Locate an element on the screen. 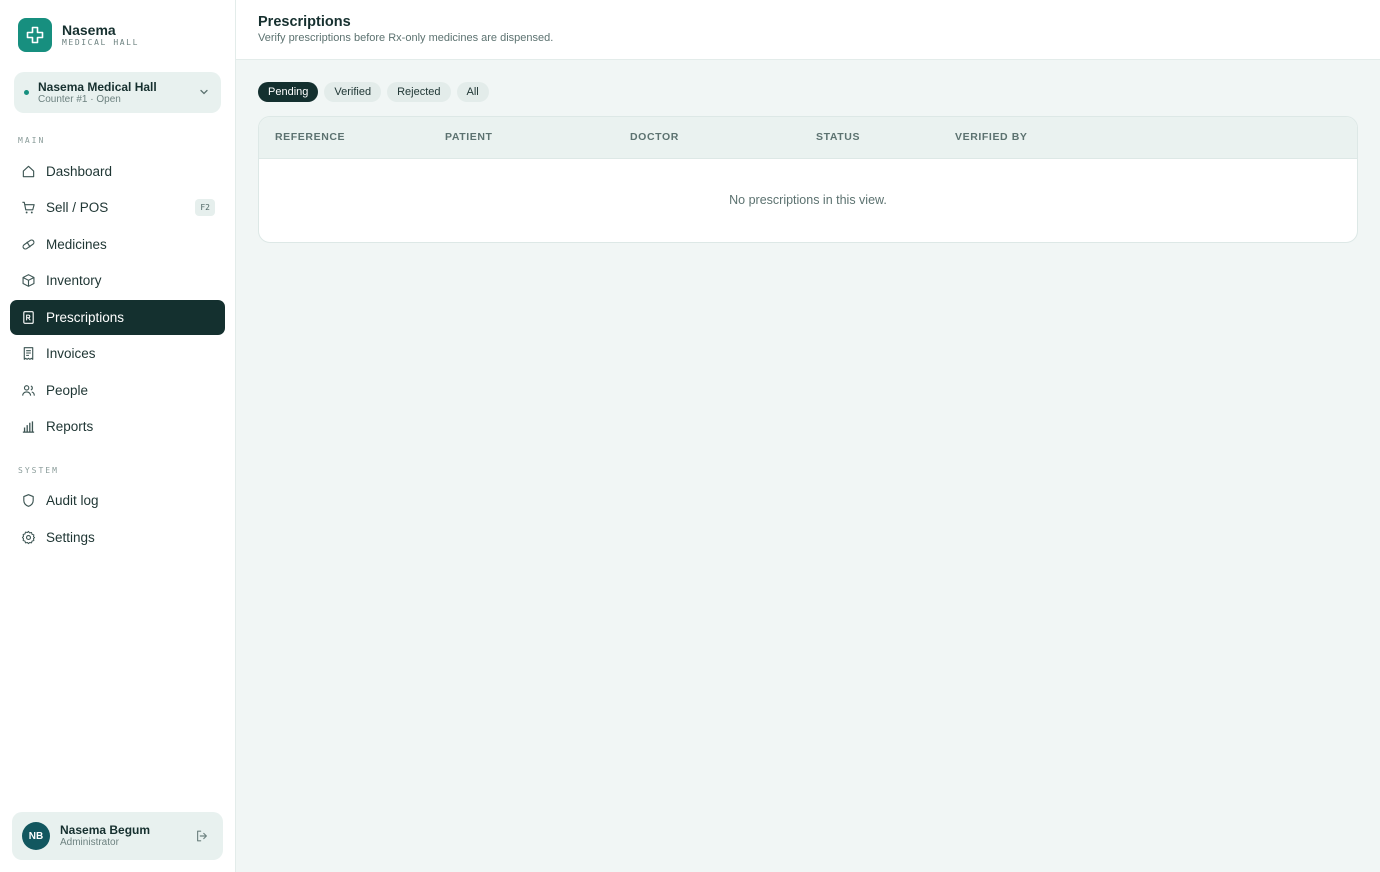  users-icon is located at coordinates (28, 390).